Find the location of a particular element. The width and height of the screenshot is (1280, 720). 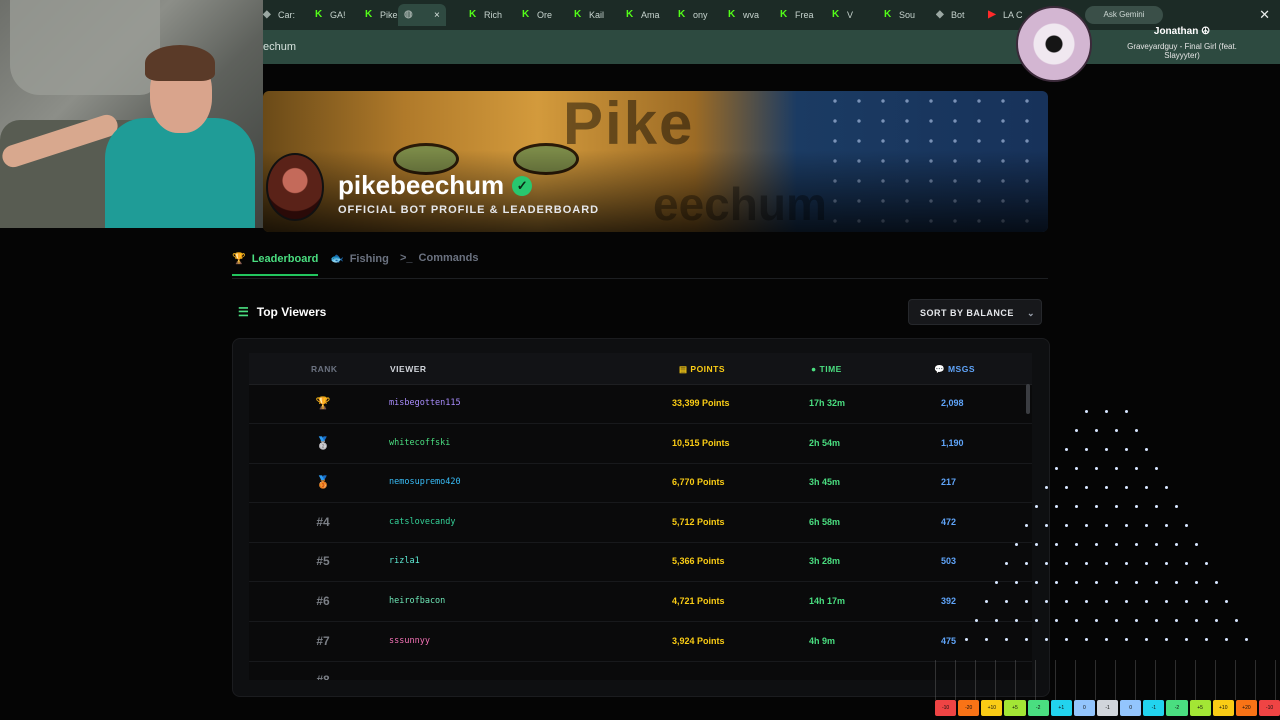

tab-leaderboard: 🏆 Leaderboard is located at coordinates (275, 264).